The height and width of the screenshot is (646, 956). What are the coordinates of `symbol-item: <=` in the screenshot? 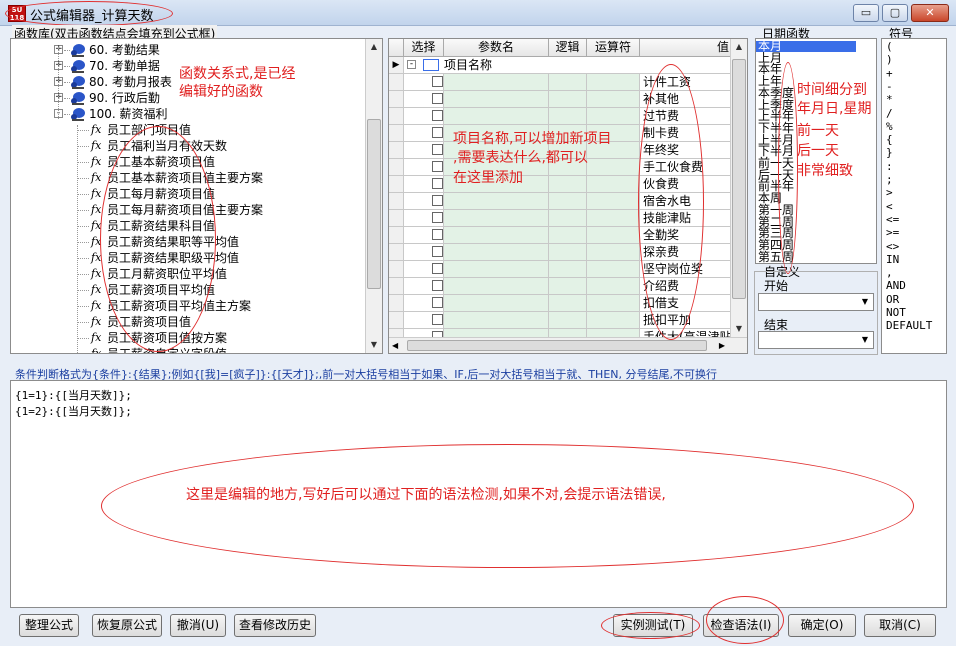 It's located at (892, 219).